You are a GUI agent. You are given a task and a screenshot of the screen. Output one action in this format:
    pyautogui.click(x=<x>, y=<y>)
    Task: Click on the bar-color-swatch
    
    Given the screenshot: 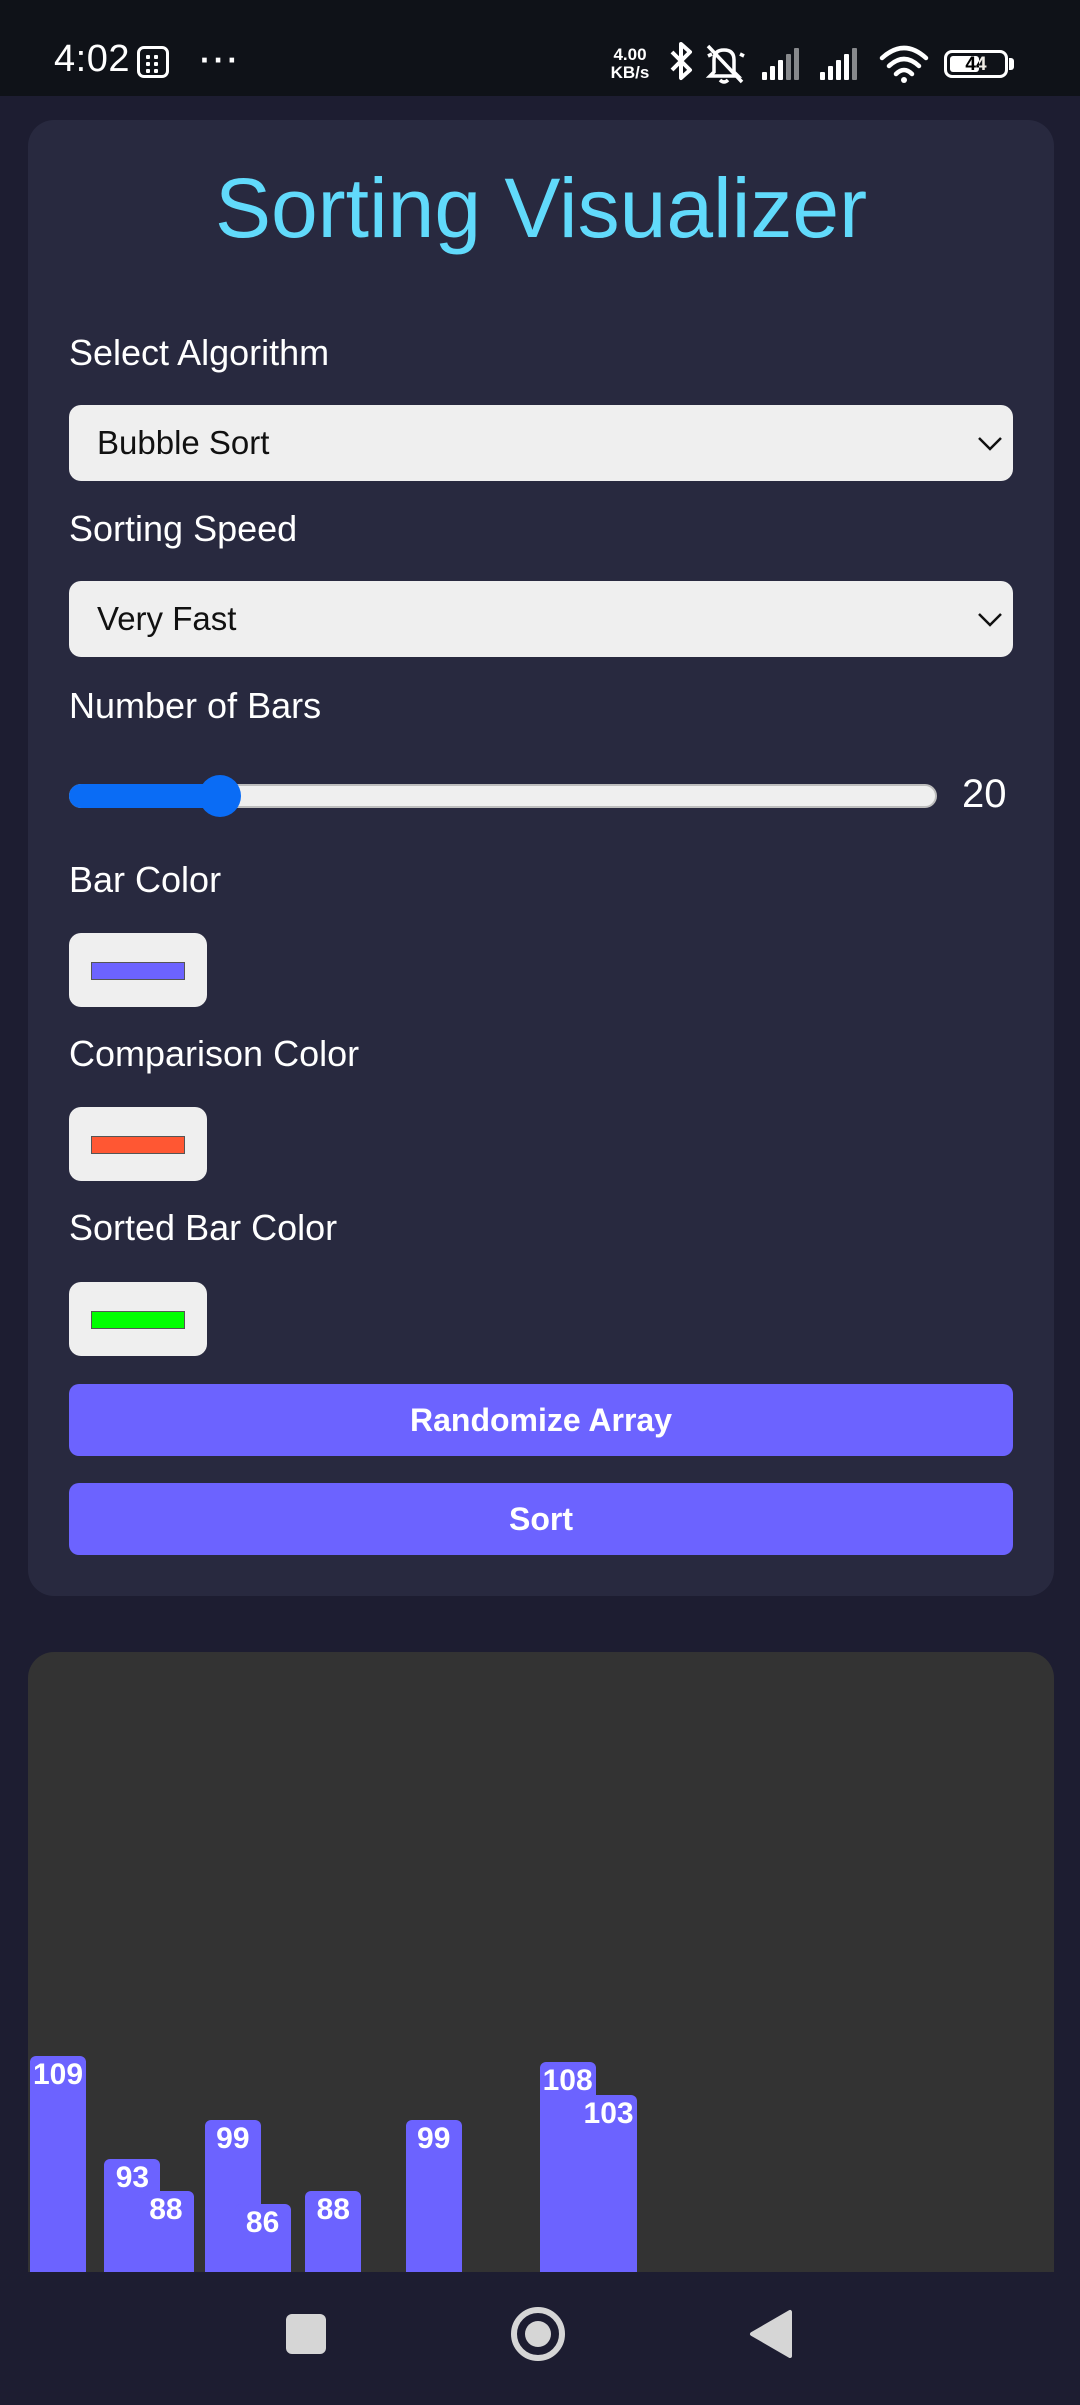 What is the action you would take?
    pyautogui.click(x=138, y=971)
    